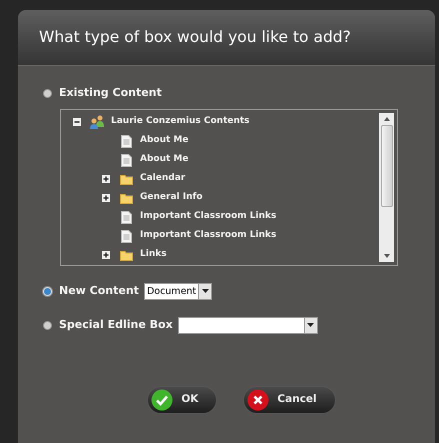 This screenshot has height=443, width=439. What do you see at coordinates (178, 291) in the screenshot?
I see `dropdown: Document` at bounding box center [178, 291].